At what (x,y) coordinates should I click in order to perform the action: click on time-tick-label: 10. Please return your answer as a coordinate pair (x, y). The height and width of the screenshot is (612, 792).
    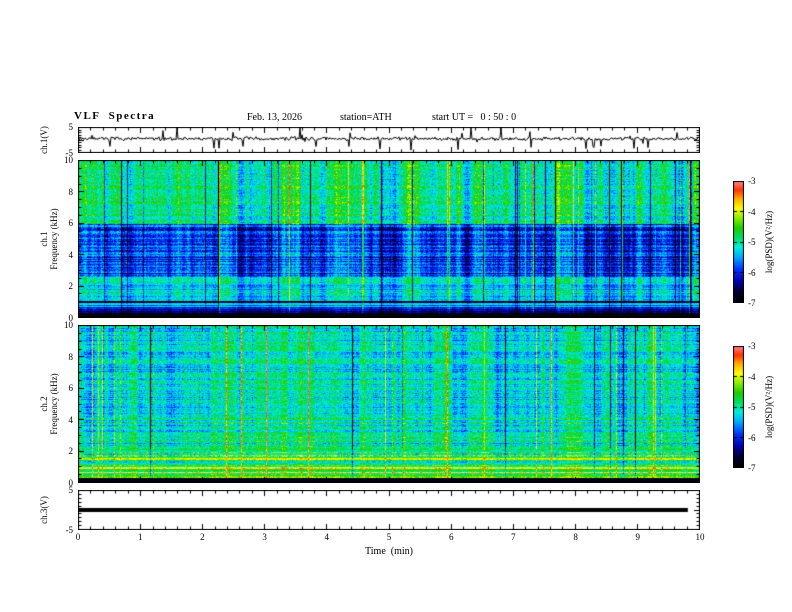
    Looking at the image, I should click on (700, 537).